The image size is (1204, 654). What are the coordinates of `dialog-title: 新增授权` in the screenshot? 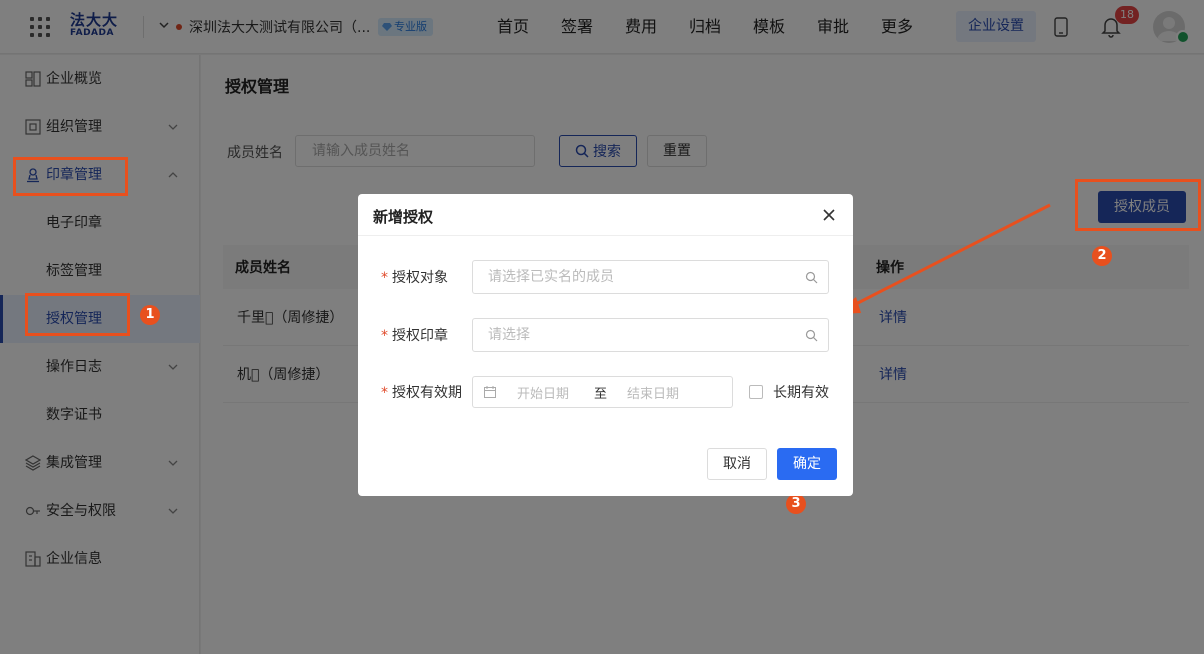 It's located at (403, 217).